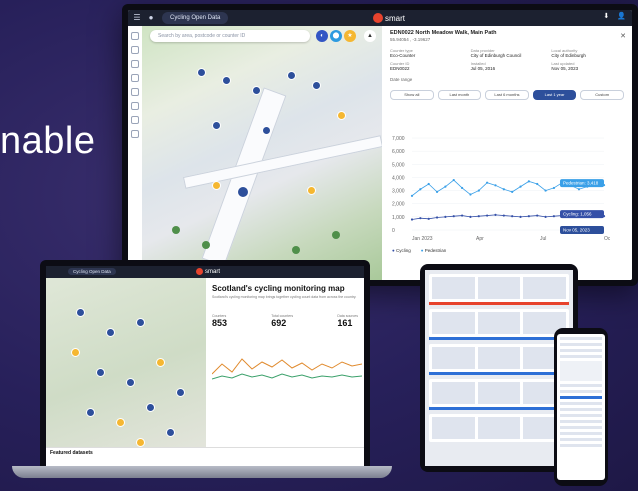 The height and width of the screenshot is (491, 638). Describe the element at coordinates (370, 36) in the screenshot. I see `user-location-button: ▲` at that location.